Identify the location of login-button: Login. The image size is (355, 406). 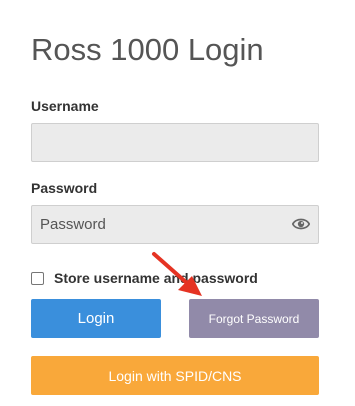
(96, 318).